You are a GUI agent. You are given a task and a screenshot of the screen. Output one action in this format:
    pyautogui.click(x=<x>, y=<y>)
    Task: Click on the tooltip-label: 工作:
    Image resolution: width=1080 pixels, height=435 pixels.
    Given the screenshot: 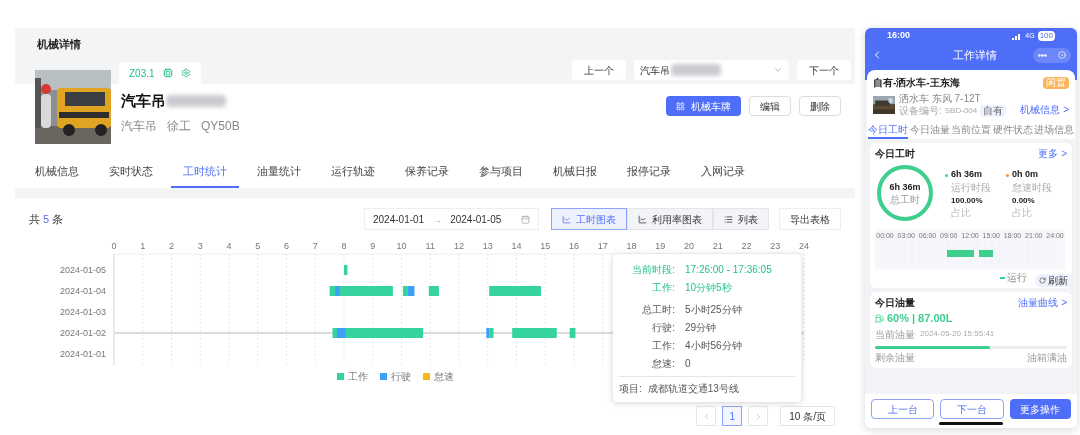 What is the action you would take?
    pyautogui.click(x=663, y=287)
    